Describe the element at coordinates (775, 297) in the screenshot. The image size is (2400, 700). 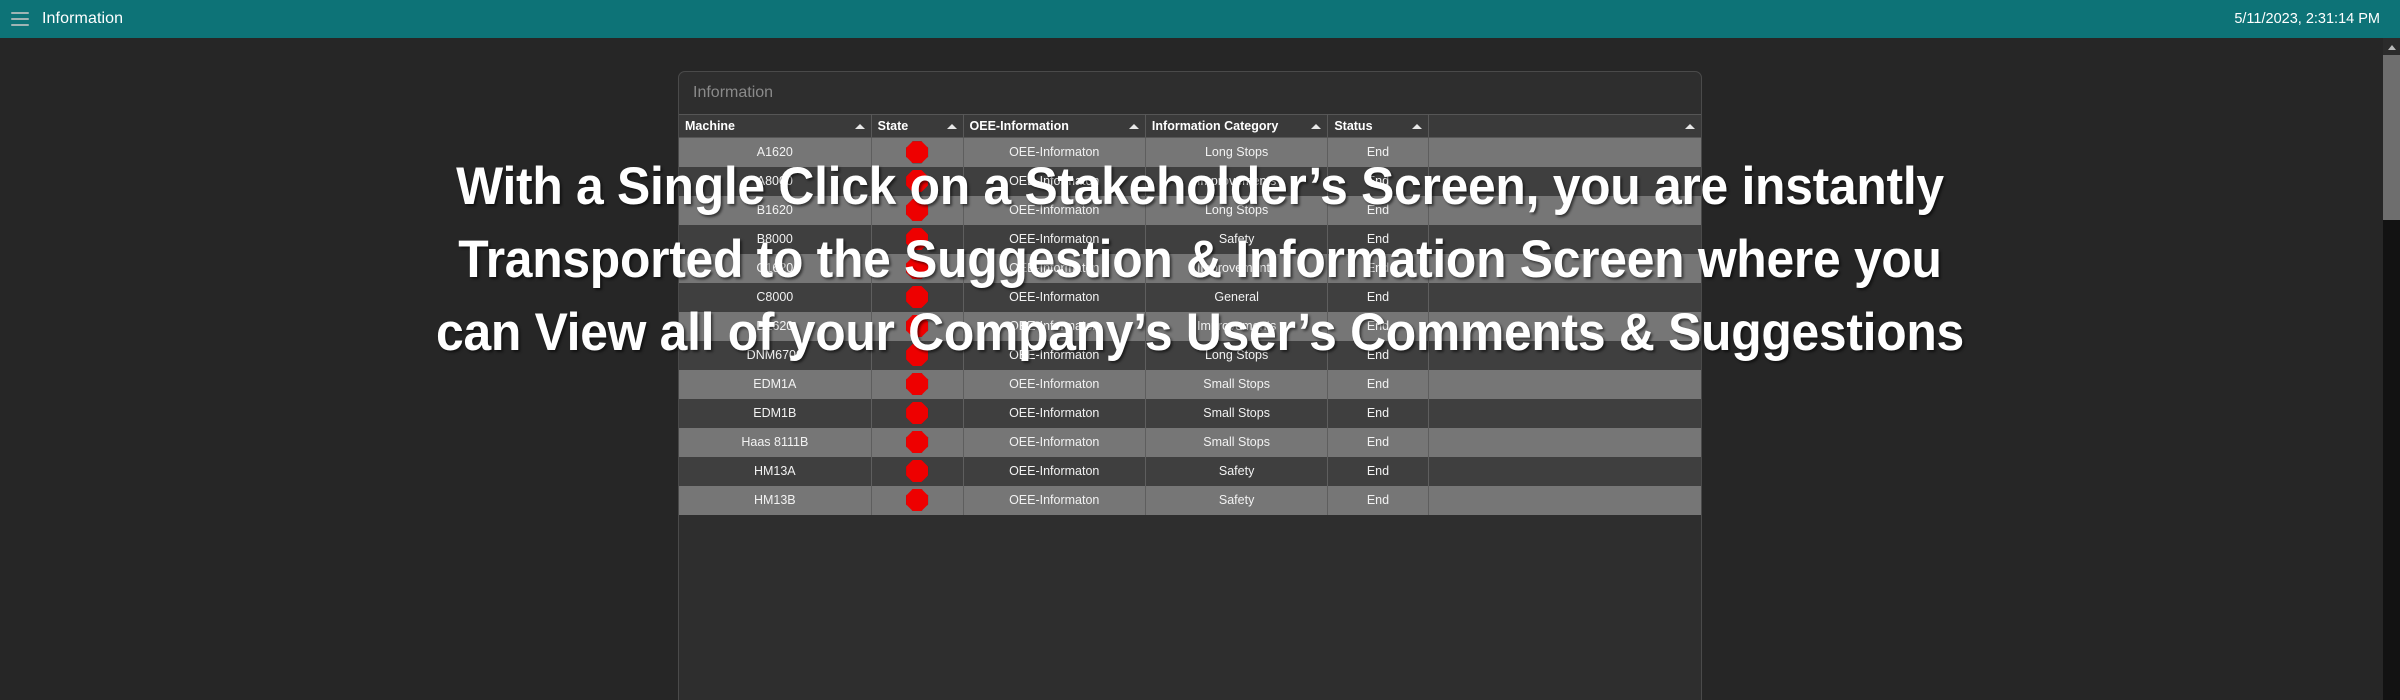
I see `cell-machine: C8000` at that location.